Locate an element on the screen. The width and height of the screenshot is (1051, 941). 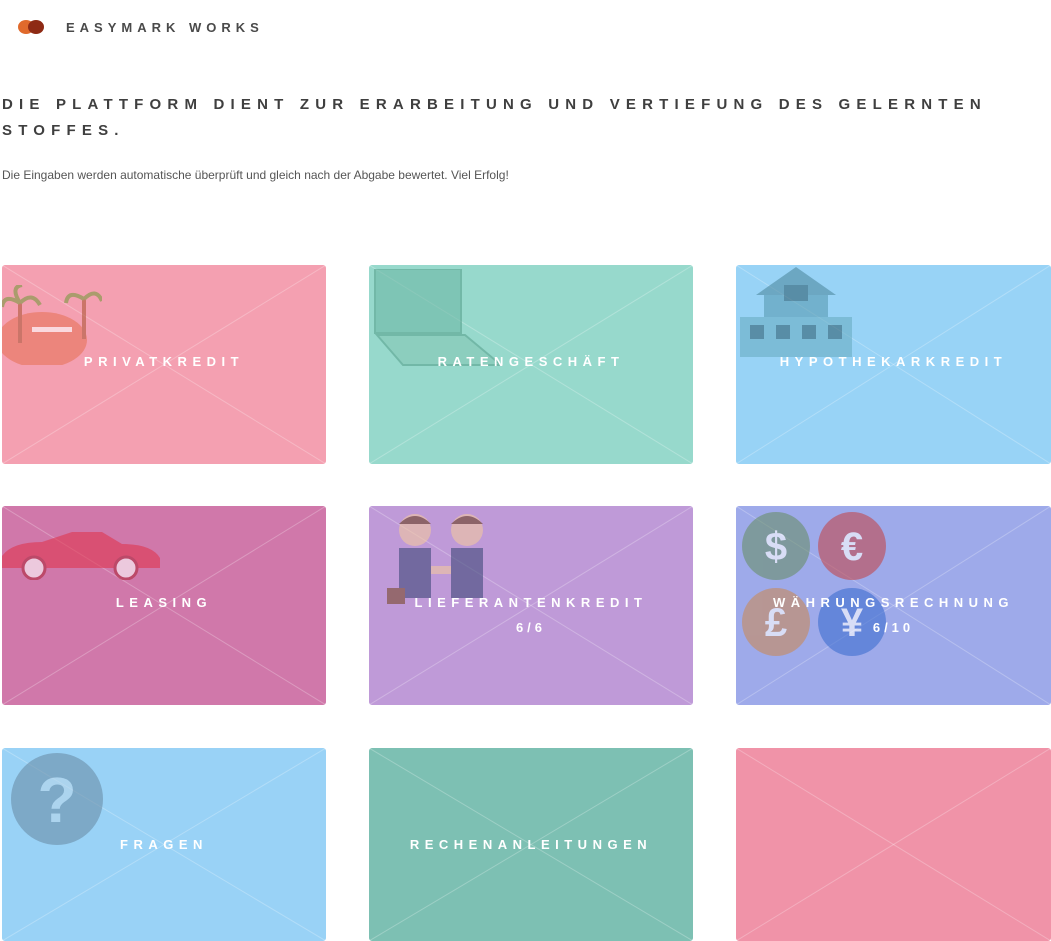
tile-label: PRIVATKREDIT is located at coordinates (164, 361).